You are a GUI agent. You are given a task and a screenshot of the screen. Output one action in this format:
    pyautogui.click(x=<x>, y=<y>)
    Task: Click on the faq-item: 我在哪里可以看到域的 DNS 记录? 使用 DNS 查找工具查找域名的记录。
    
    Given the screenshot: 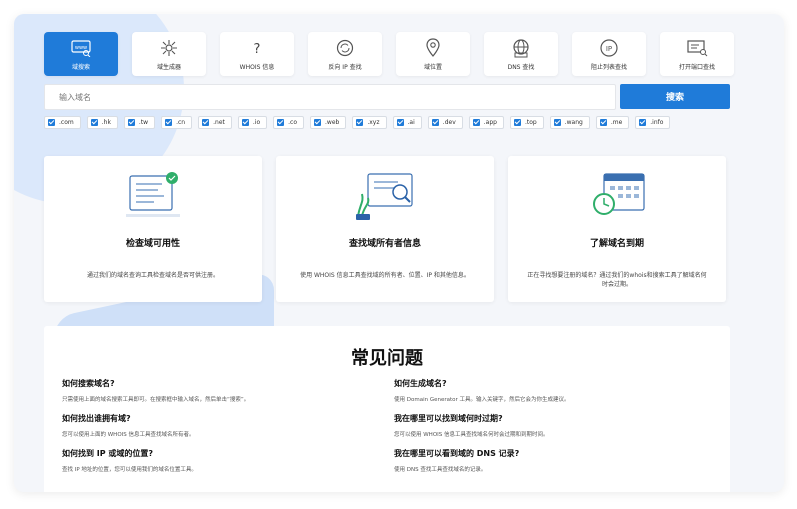 What is the action you would take?
    pyautogui.click(x=544, y=460)
    